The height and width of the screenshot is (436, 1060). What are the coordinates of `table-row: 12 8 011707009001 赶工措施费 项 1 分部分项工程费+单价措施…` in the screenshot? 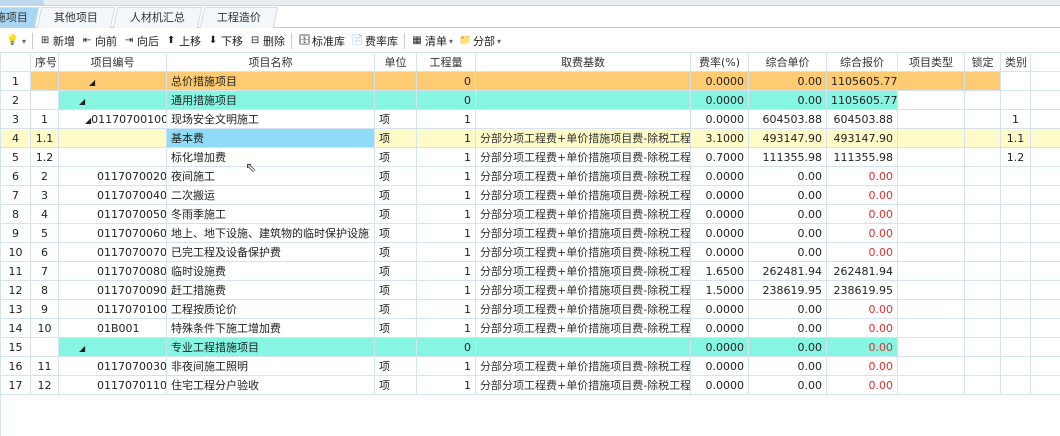 It's located at (530, 290).